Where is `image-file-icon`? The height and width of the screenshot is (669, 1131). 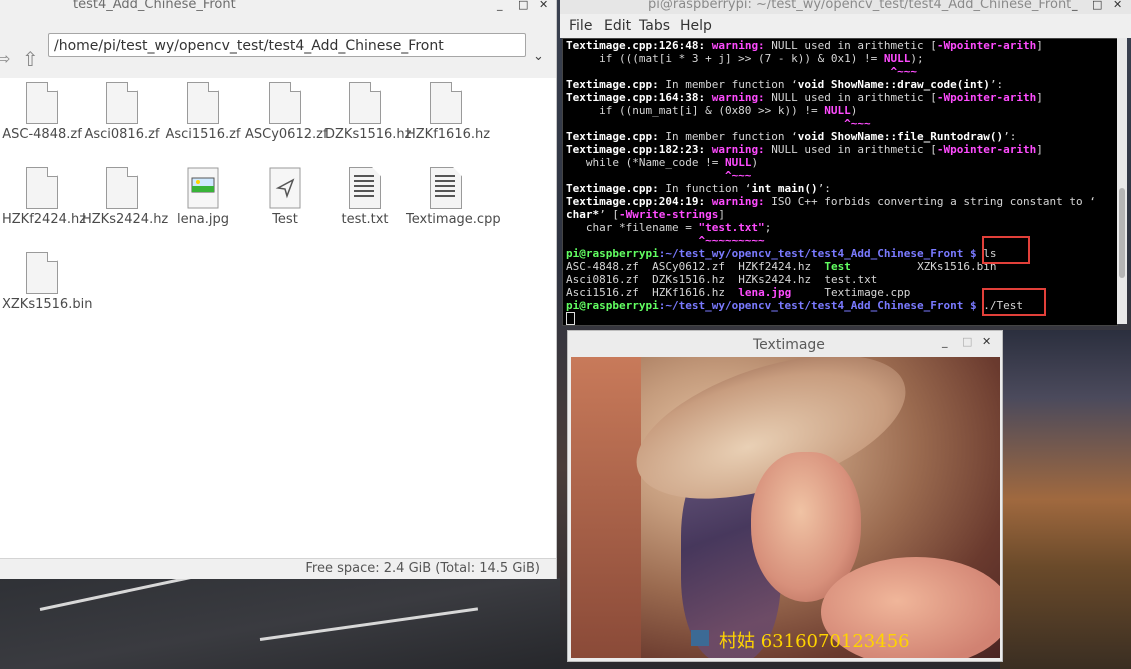
image-file-icon is located at coordinates (203, 188).